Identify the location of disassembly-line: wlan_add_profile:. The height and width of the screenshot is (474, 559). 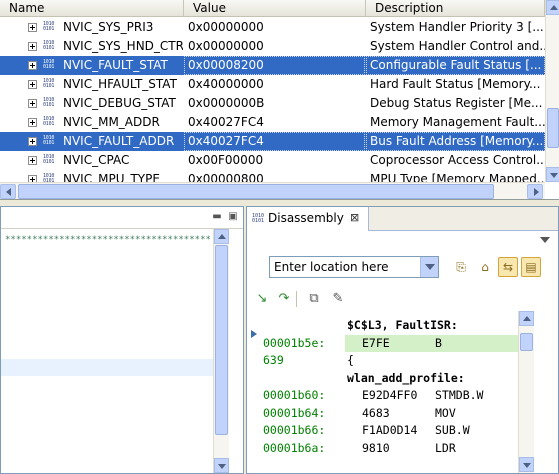
(382, 378).